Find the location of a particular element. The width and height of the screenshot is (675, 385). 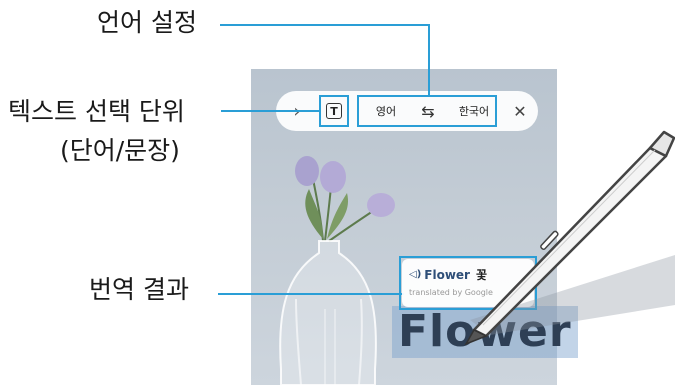

leader-text-unit is located at coordinates (270, 111).